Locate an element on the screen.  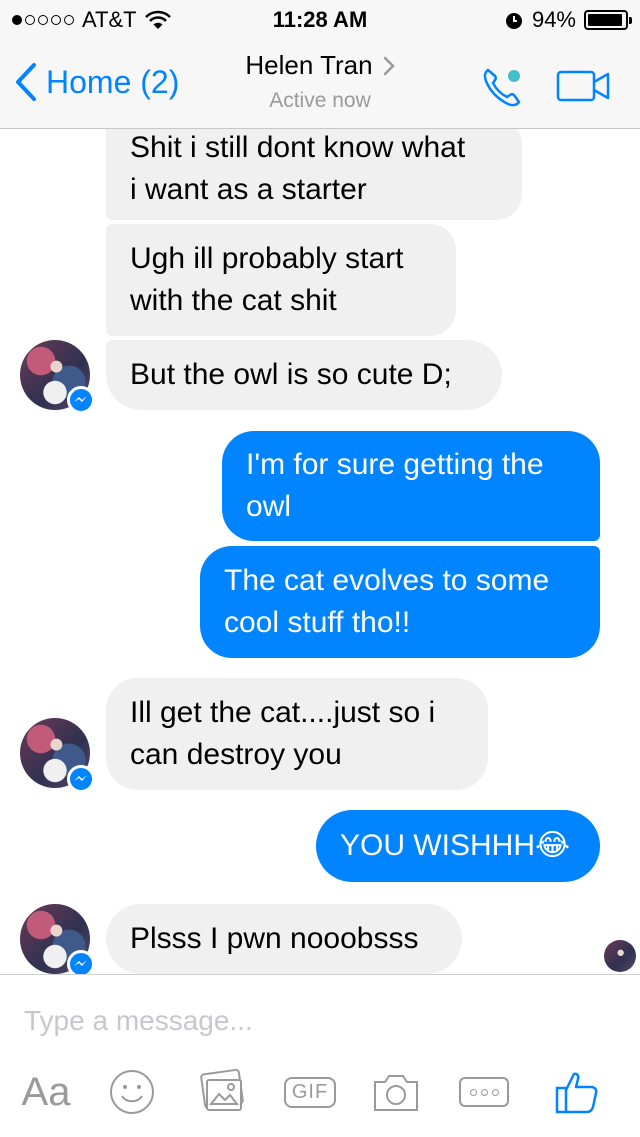
text-style-label: Aa is located at coordinates (46, 1091).